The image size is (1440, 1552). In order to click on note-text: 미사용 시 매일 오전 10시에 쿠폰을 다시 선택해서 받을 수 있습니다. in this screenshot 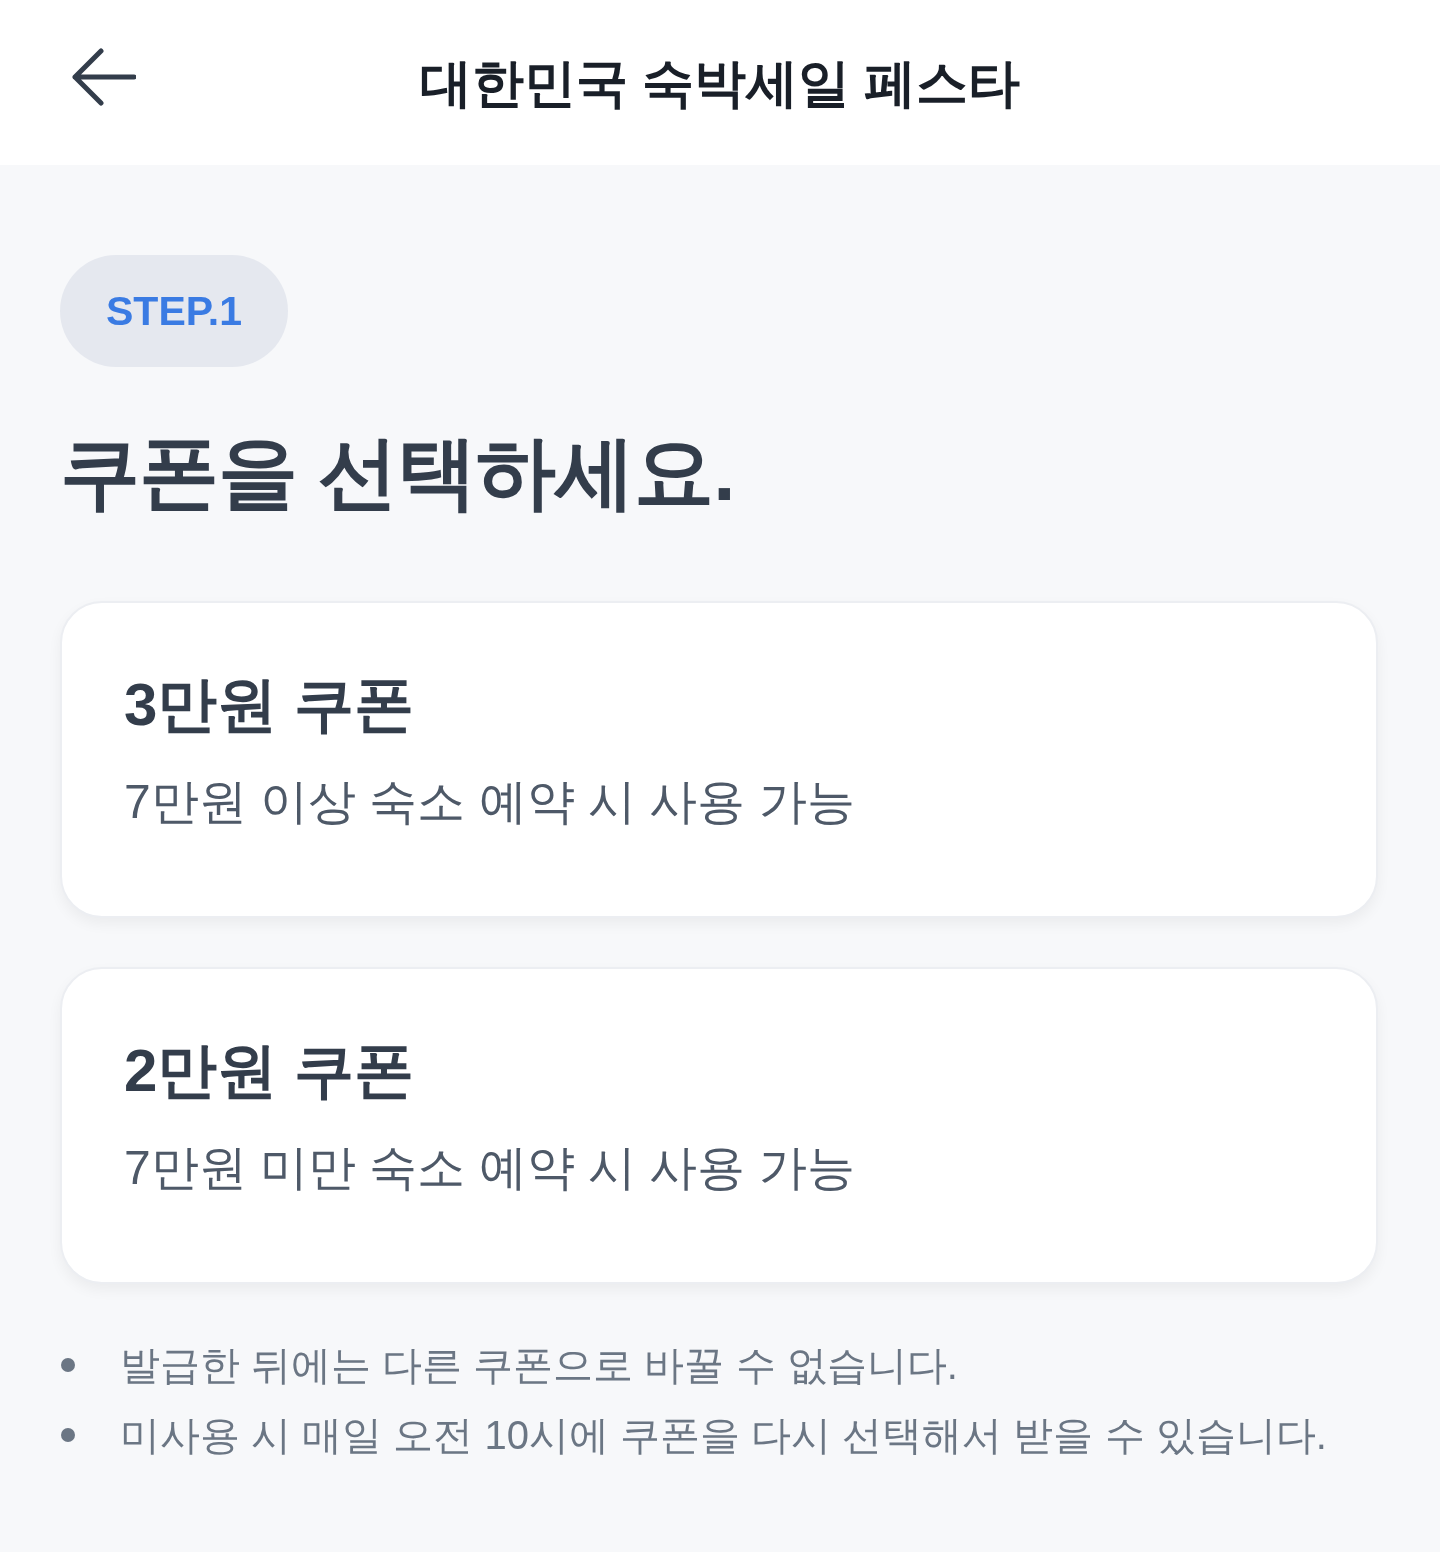, I will do `click(723, 1435)`.